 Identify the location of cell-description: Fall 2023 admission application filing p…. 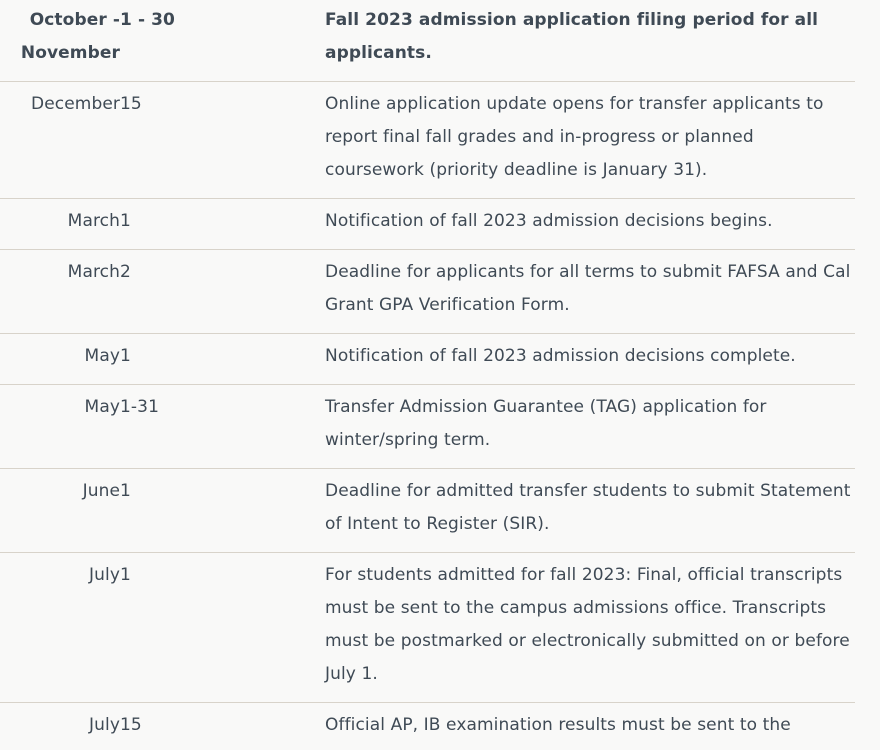
(572, 36).